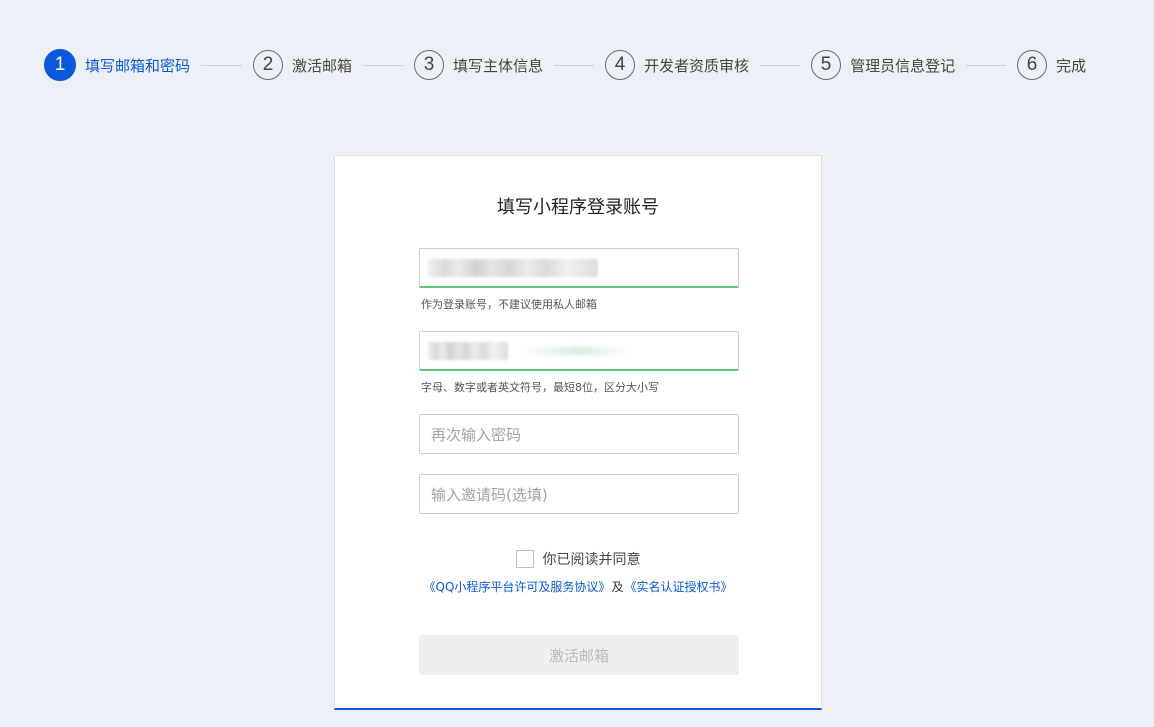  What do you see at coordinates (578, 207) in the screenshot?
I see `form-title: 填写小程序登录账号` at bounding box center [578, 207].